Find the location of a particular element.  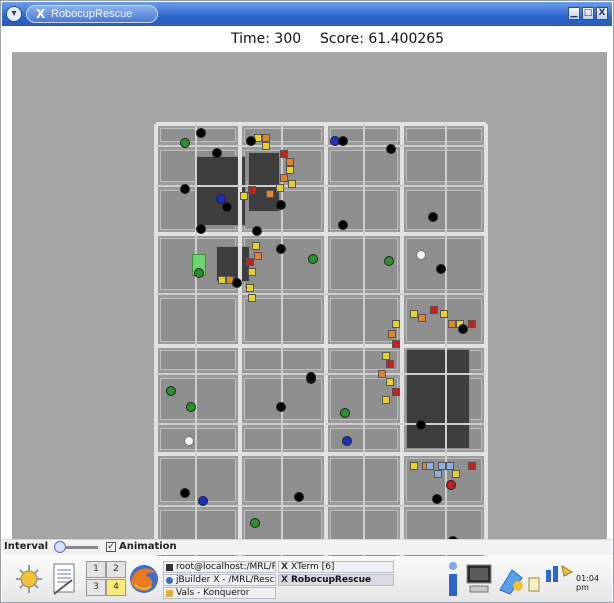

network-icon is located at coordinates (559, 573).